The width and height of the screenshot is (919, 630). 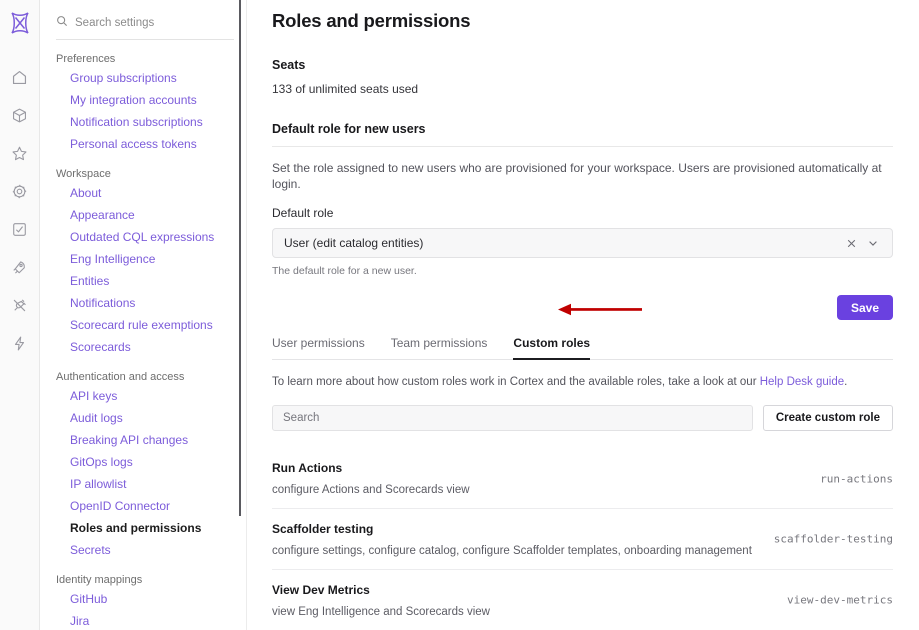 I want to click on sidebar-item-personal-access-tokens: Personal access tokens, so click(x=145, y=144).